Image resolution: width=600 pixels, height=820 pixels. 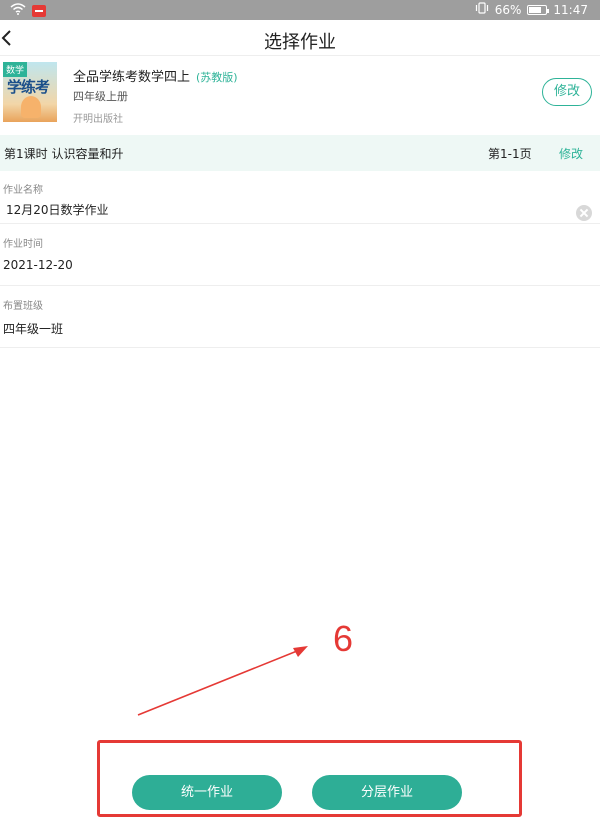 What do you see at coordinates (508, 9) in the screenshot?
I see `battery-percent: 66%` at bounding box center [508, 9].